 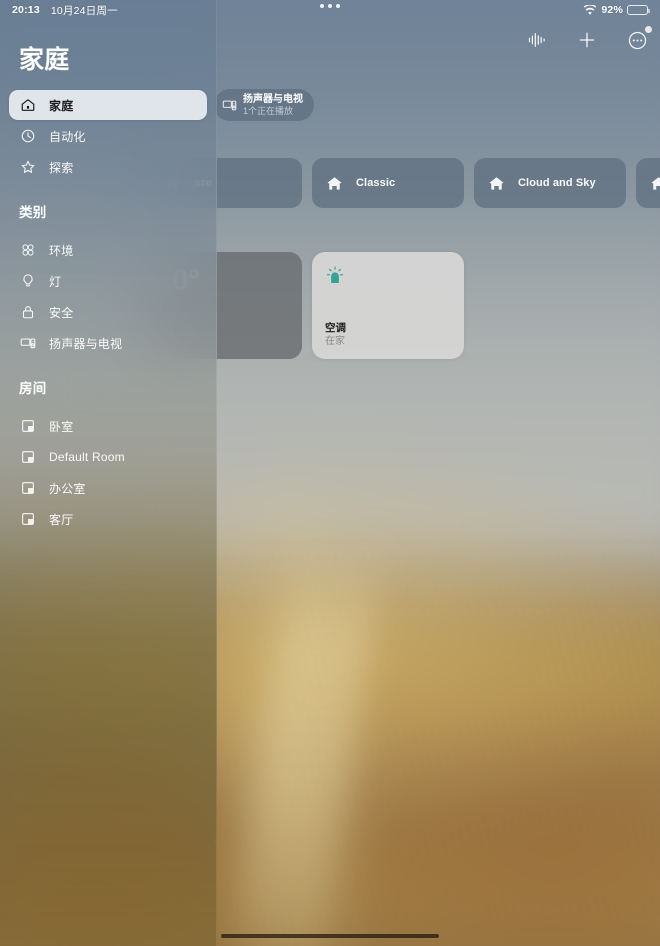 I want to click on scene-card, so click(x=648, y=183).